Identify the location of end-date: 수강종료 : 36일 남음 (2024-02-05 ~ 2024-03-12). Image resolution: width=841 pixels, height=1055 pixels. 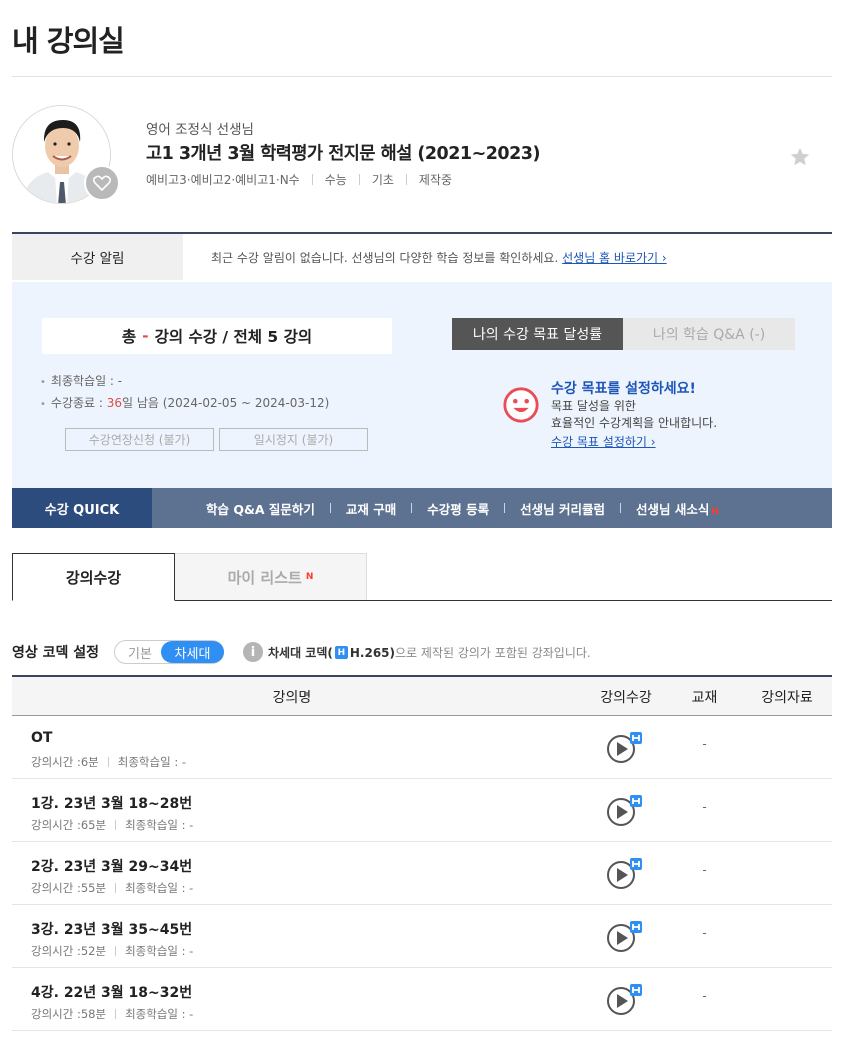
(184, 404).